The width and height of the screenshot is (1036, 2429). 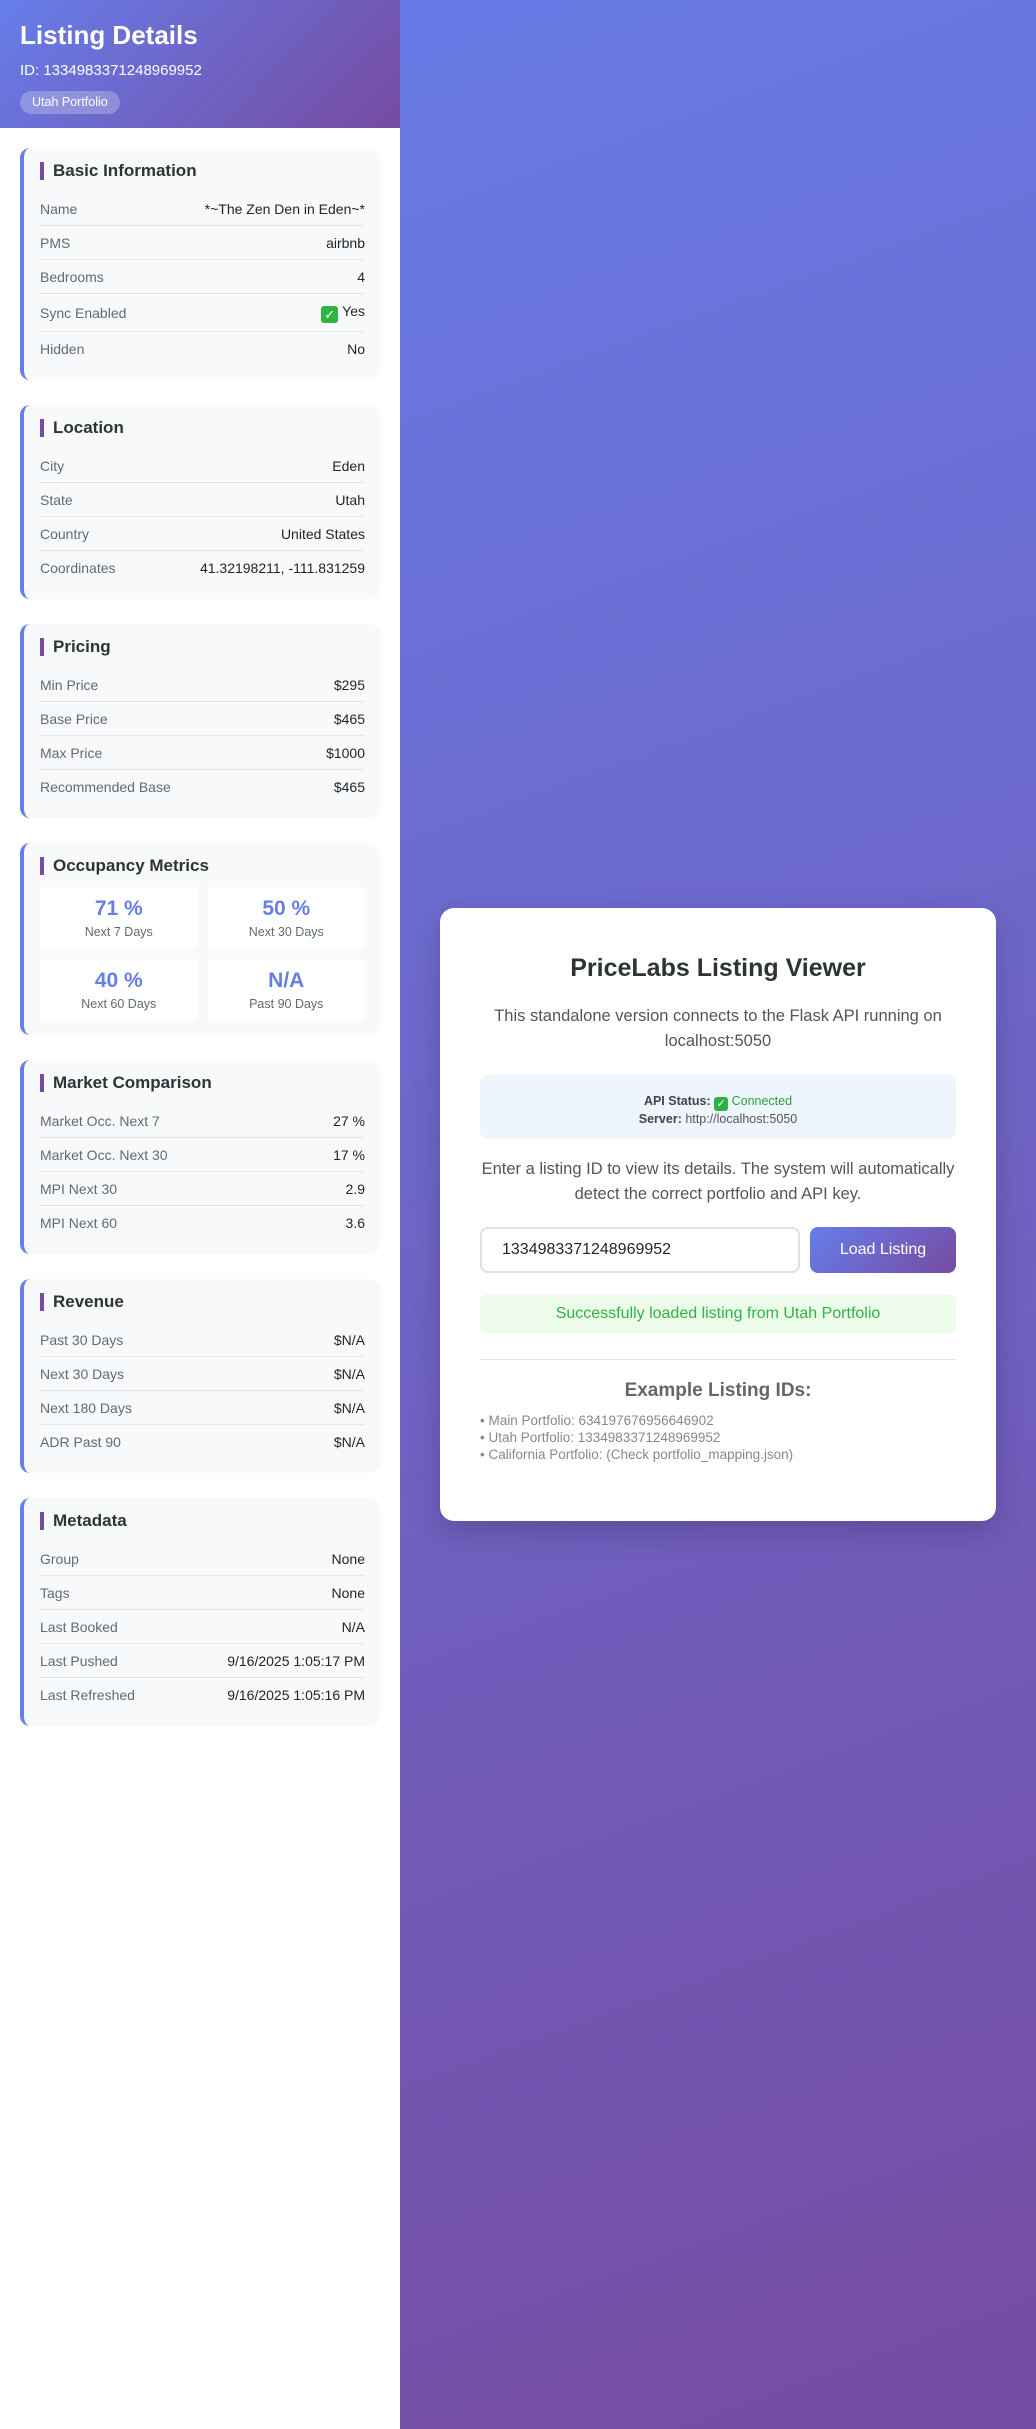 What do you see at coordinates (296, 1660) in the screenshot?
I see `detail-value: 9/16/2025 1:05:17 PM` at bounding box center [296, 1660].